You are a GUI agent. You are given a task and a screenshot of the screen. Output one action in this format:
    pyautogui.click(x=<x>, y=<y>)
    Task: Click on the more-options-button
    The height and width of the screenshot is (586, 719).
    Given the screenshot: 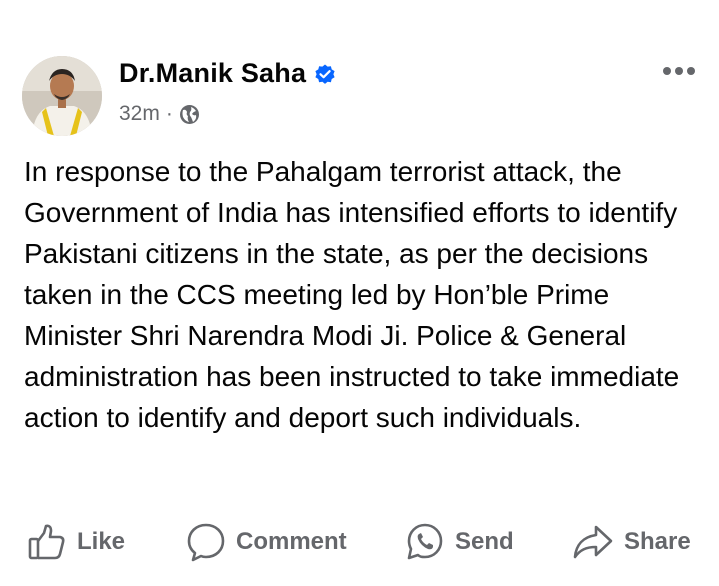 What is the action you would take?
    pyautogui.click(x=679, y=71)
    